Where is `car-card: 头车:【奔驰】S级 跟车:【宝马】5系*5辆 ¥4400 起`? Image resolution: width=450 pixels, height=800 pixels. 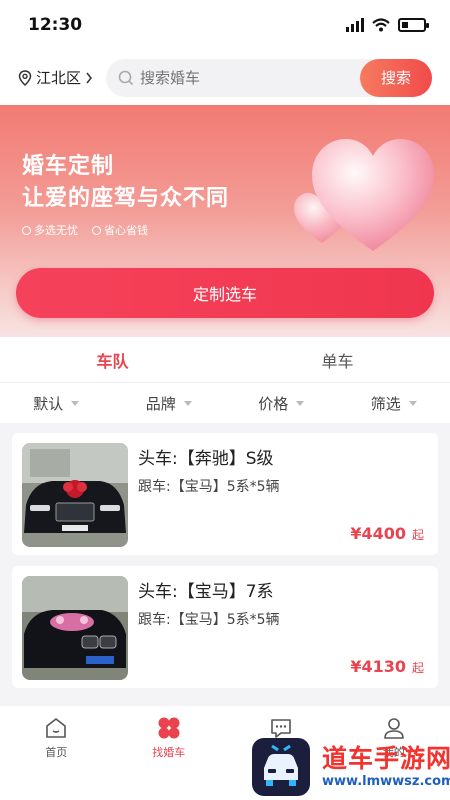 car-card: 头车:【奔驰】S级 跟车:【宝马】5系*5辆 ¥4400 起 is located at coordinates (225, 494).